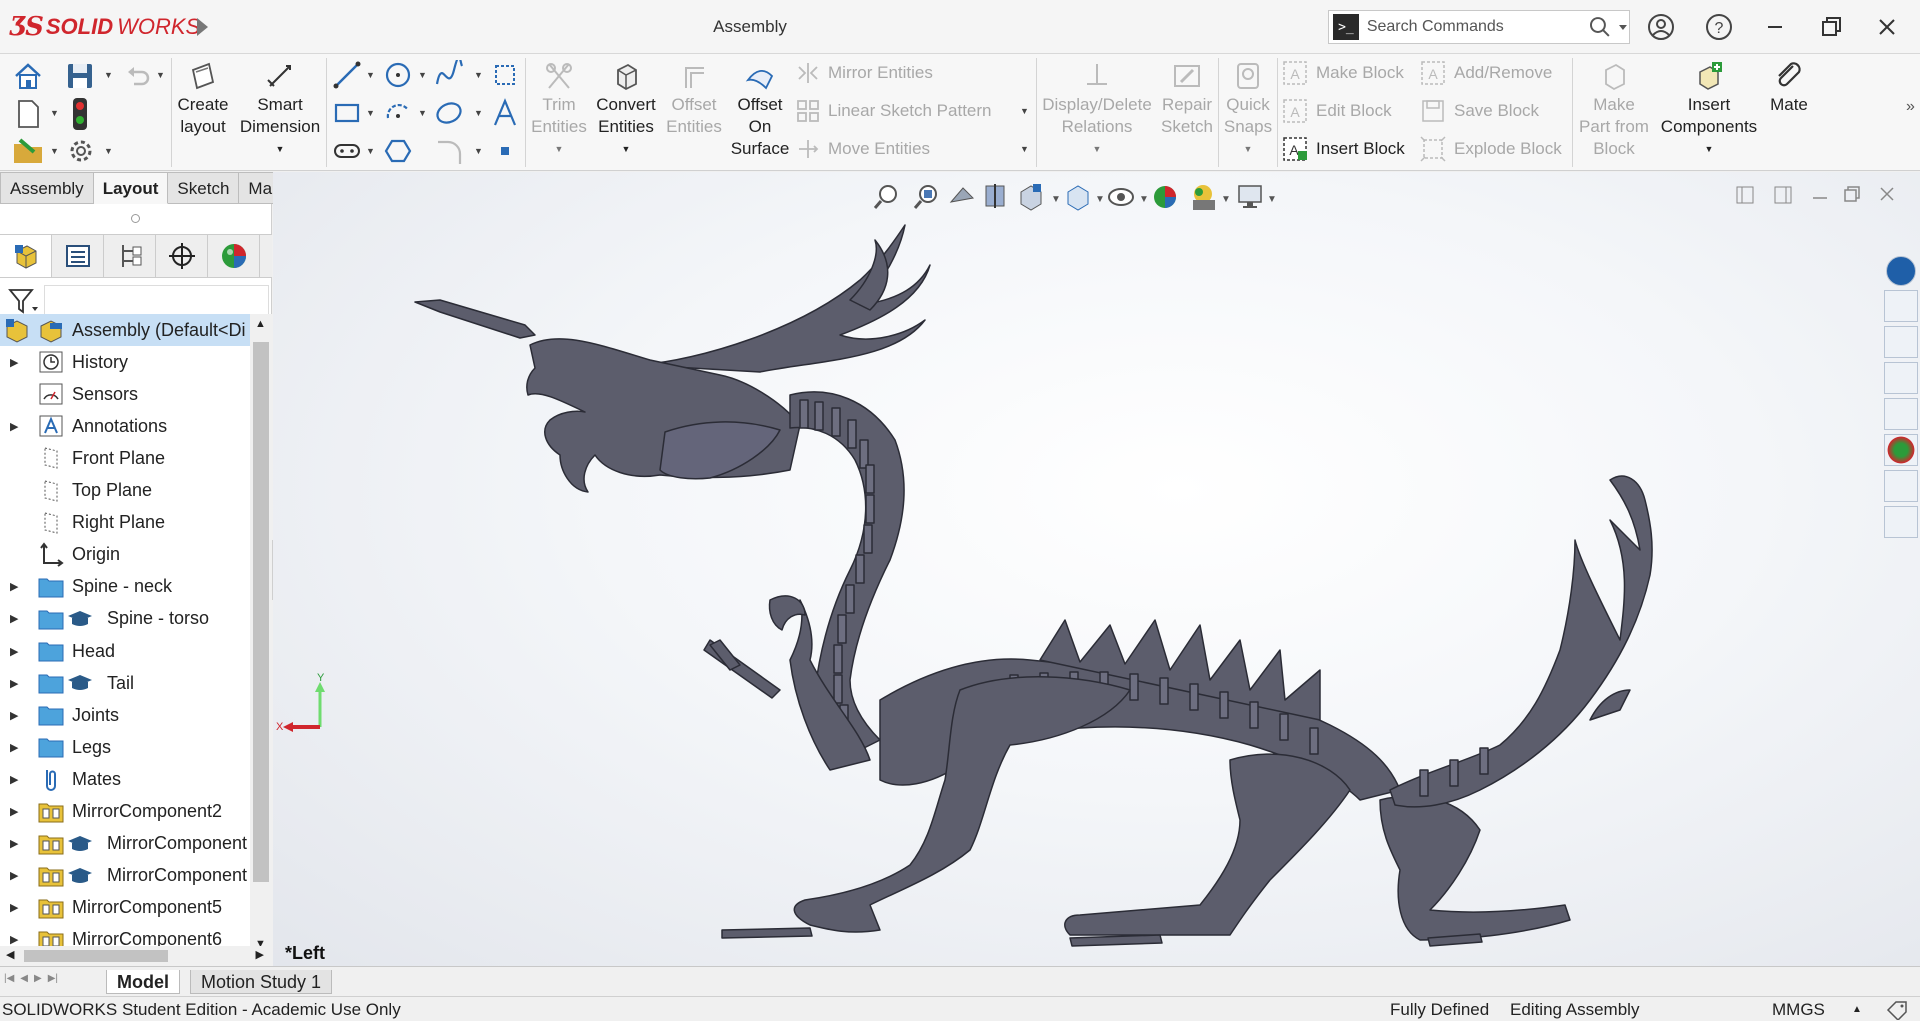  Describe the element at coordinates (261, 612) in the screenshot. I see `tree-scroll-thumb` at that location.